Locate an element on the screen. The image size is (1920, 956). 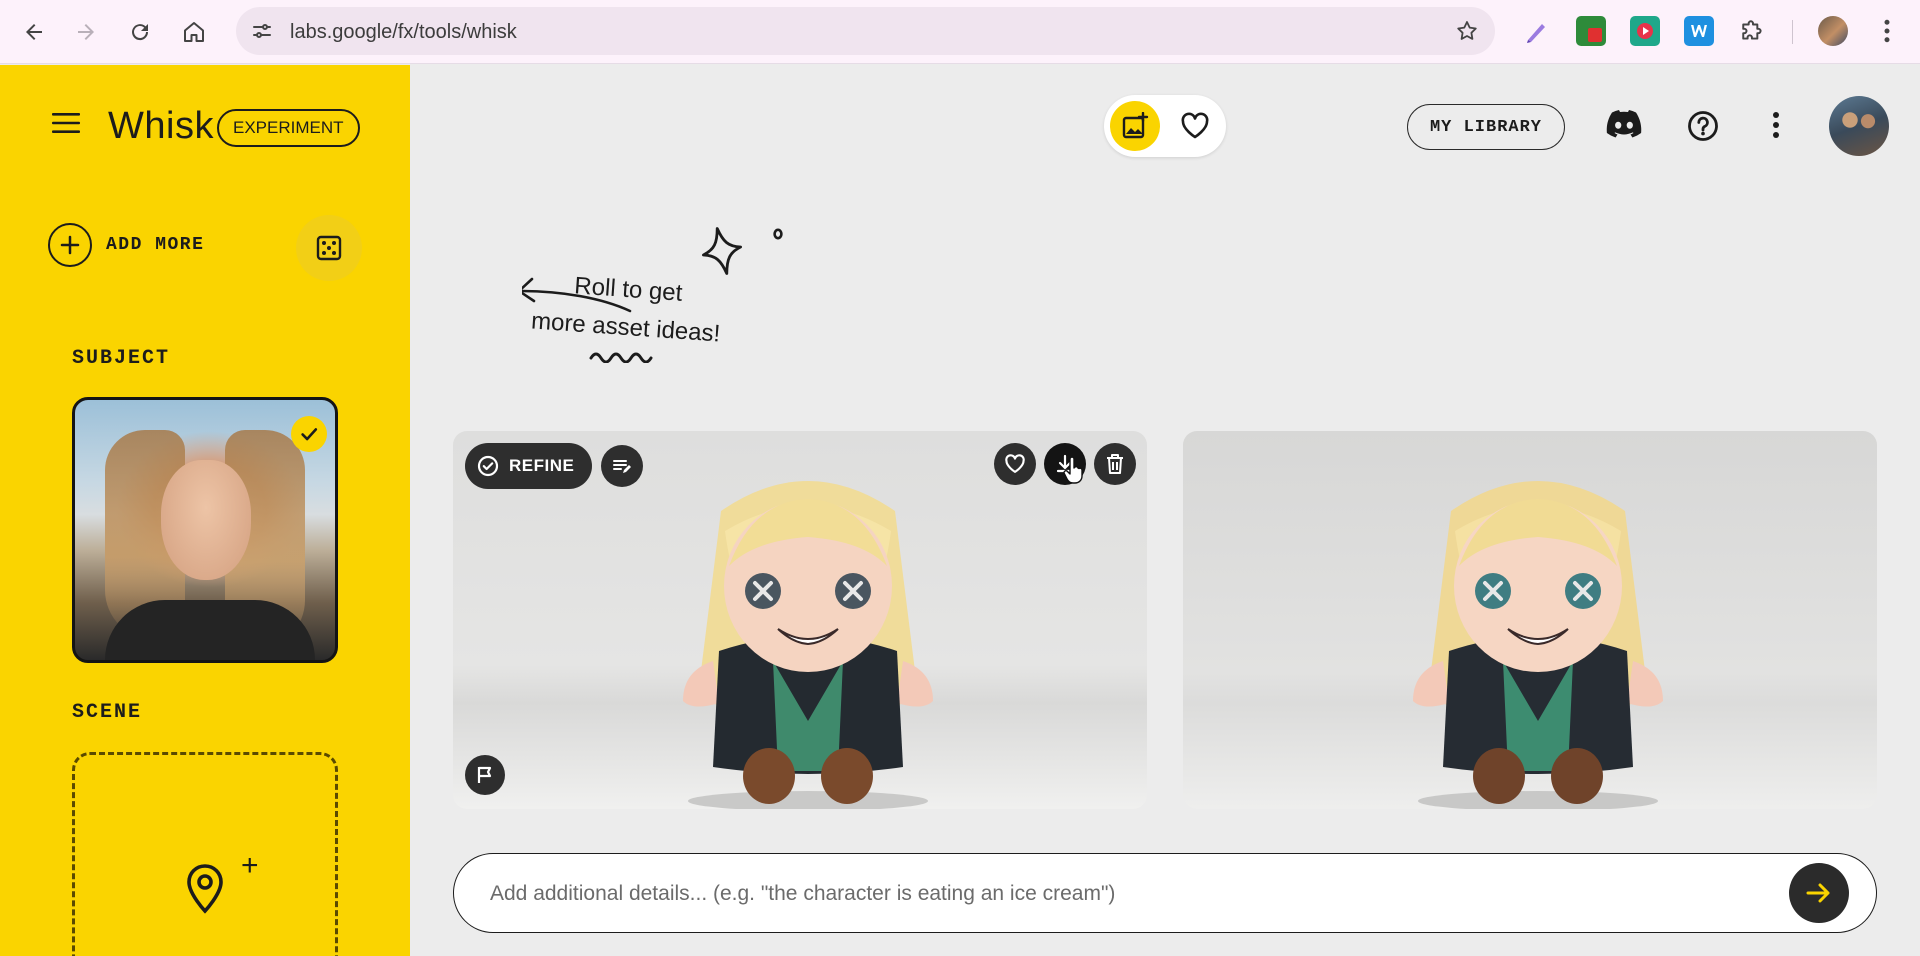
prompt-bar is located at coordinates (1165, 893).